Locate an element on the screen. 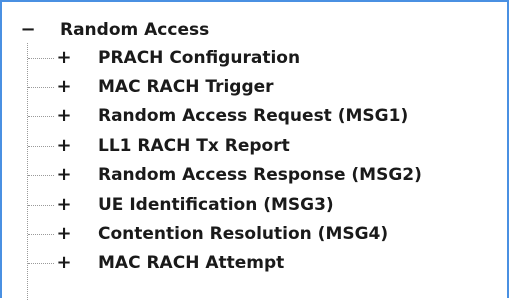 Image resolution: width=509 pixels, height=300 pixels. tree-node-label: UE Identification (MSG3) is located at coordinates (216, 205).